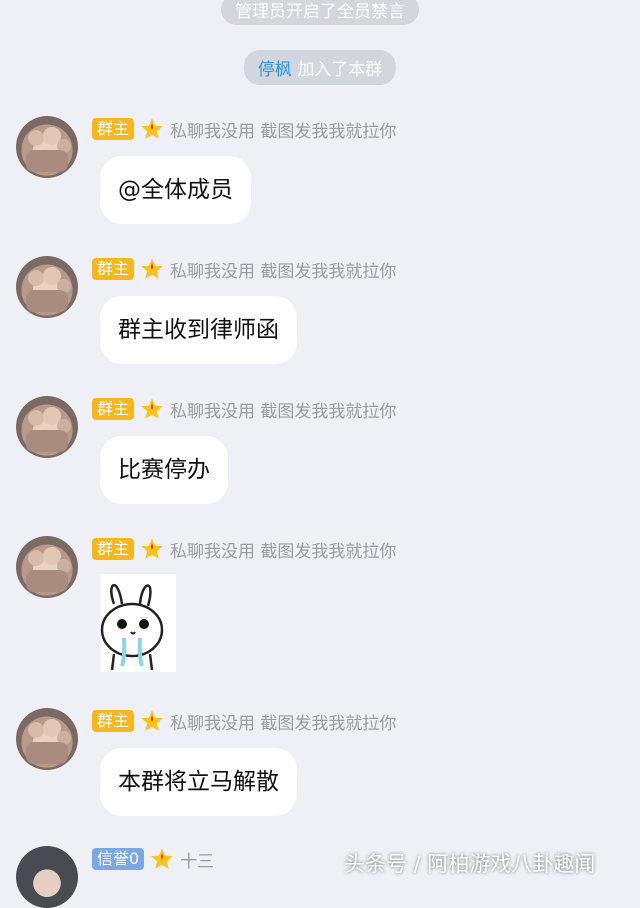 This screenshot has width=640, height=908. Describe the element at coordinates (138, 623) in the screenshot. I see `rabbit-sticker` at that location.